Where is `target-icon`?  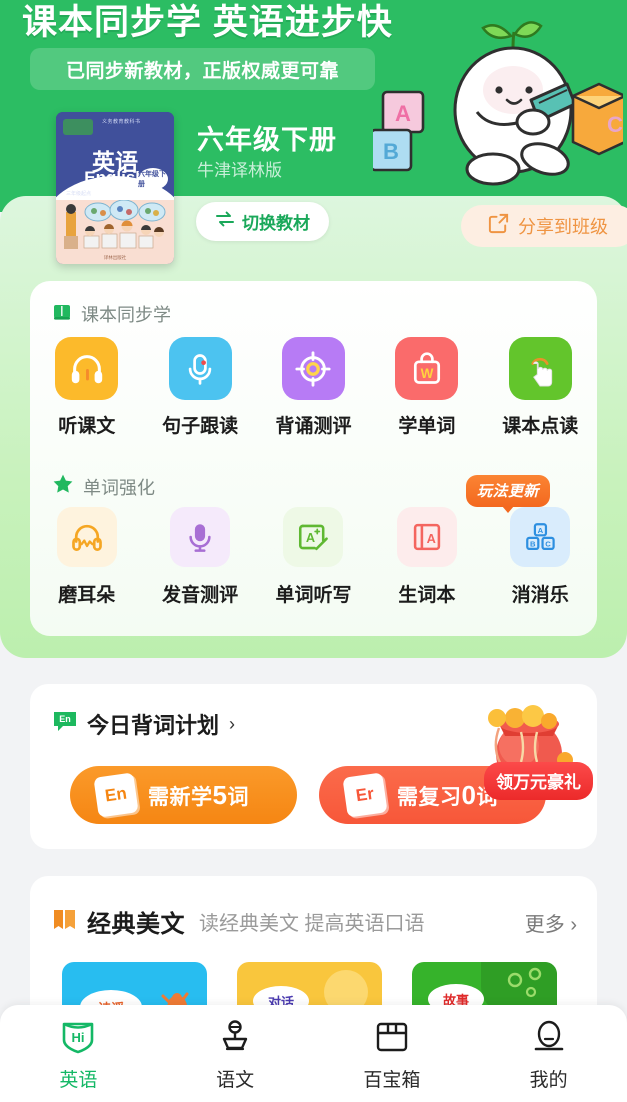
target-icon is located at coordinates (313, 368).